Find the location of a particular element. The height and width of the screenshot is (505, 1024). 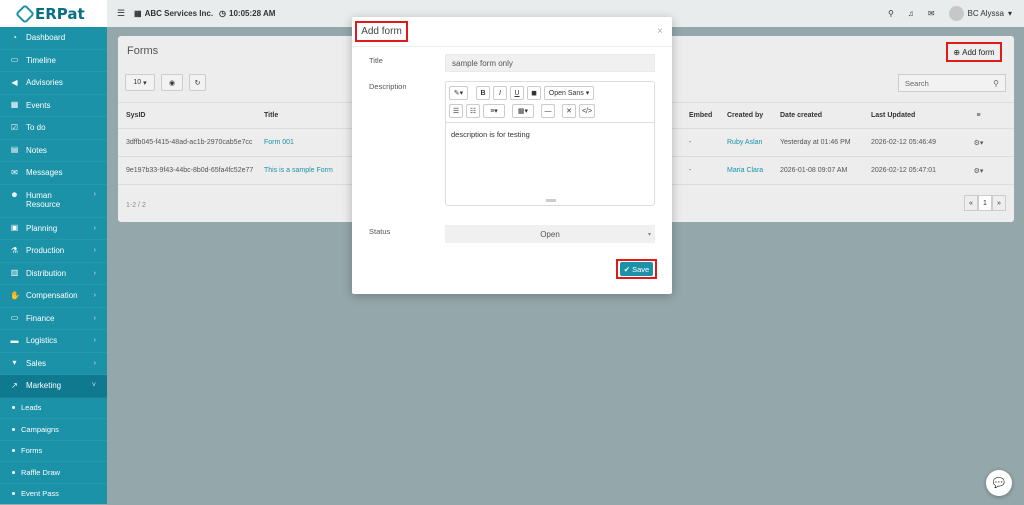

underline-icon: U is located at coordinates (517, 93).